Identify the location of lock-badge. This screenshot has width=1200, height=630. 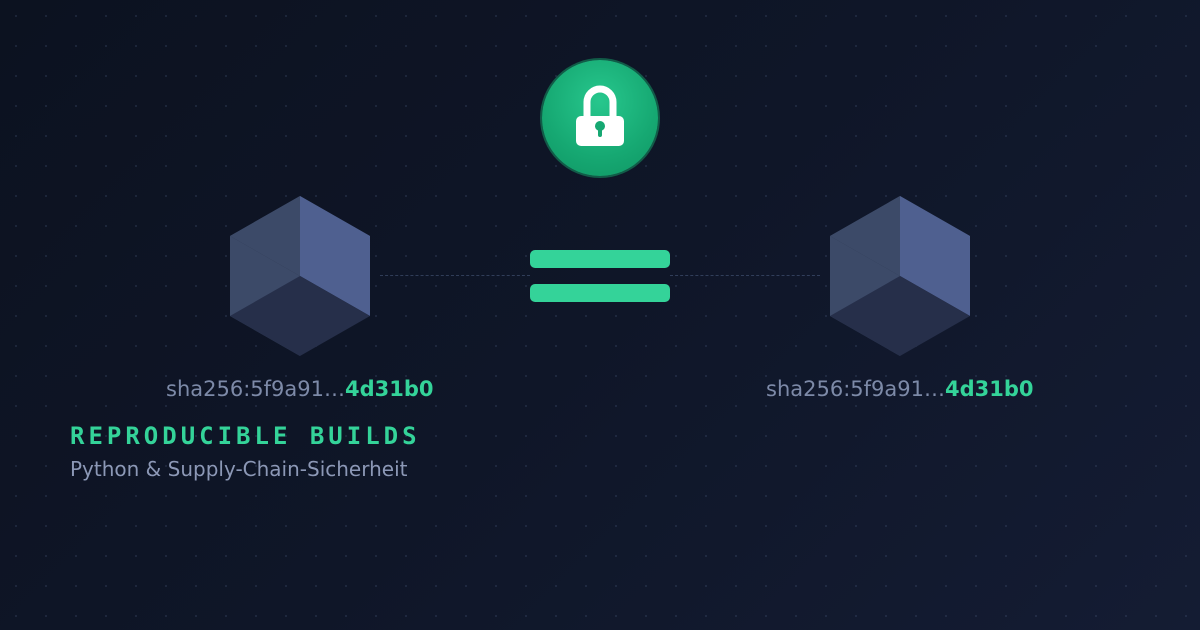
(600, 118).